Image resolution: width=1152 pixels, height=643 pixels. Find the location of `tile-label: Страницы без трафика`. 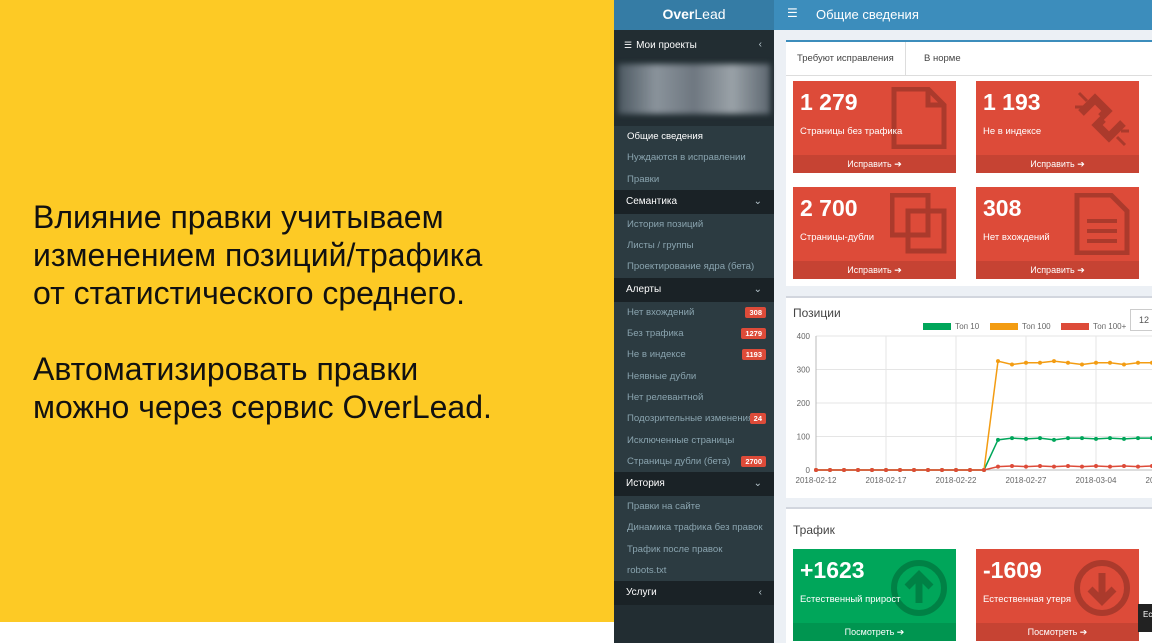

tile-label: Страницы без трафика is located at coordinates (851, 131).